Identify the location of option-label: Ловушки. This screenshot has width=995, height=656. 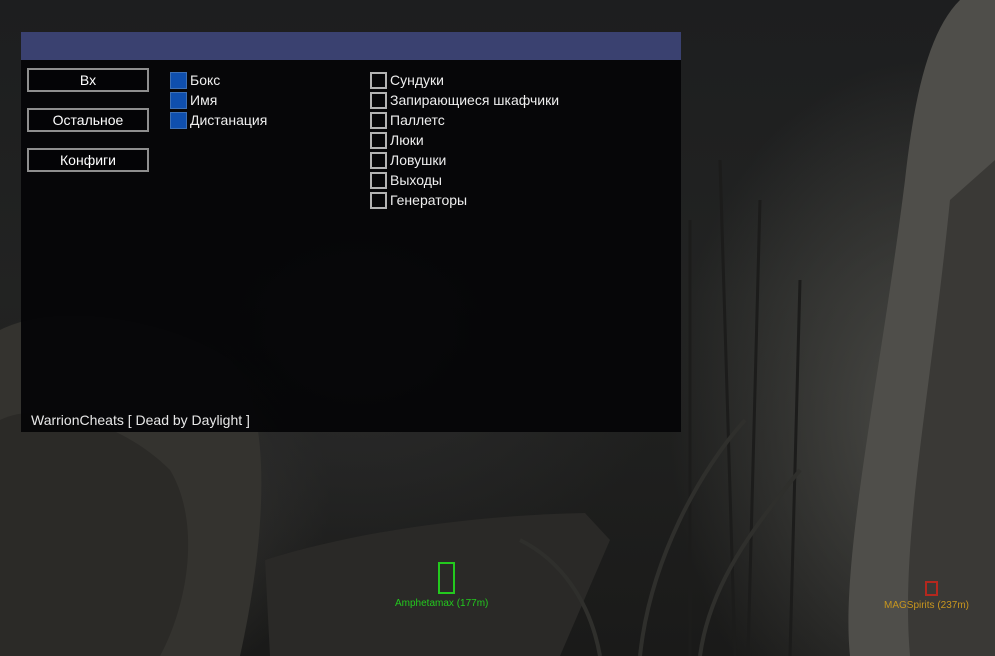
(418, 160).